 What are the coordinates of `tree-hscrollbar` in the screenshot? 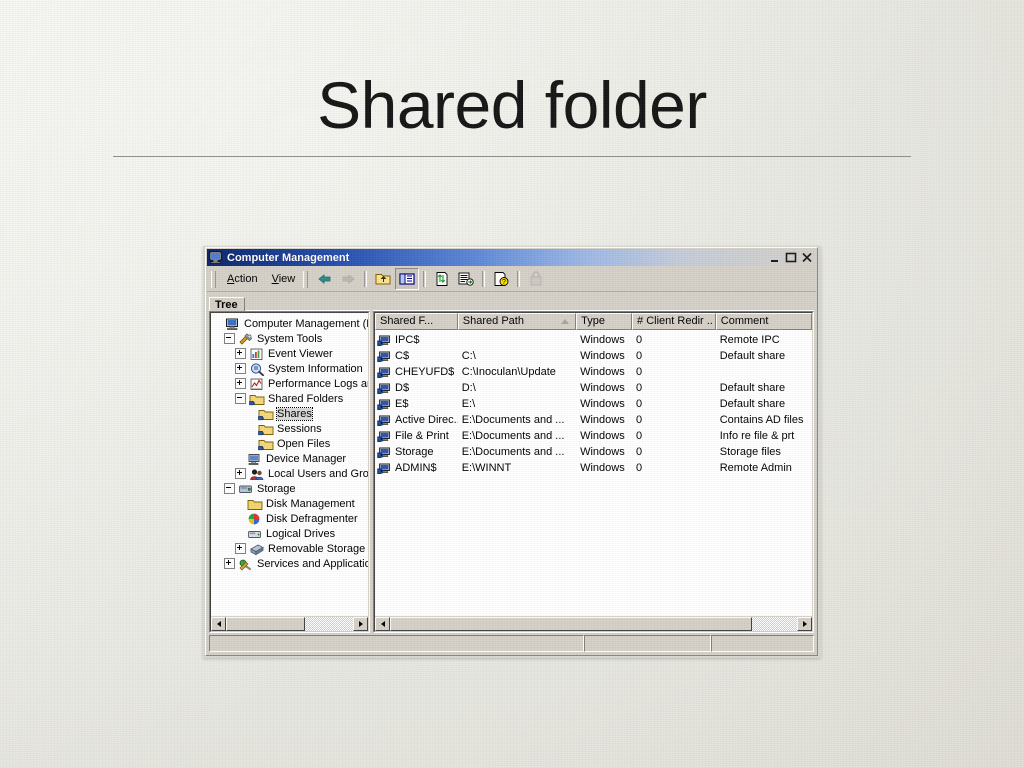 It's located at (289, 623).